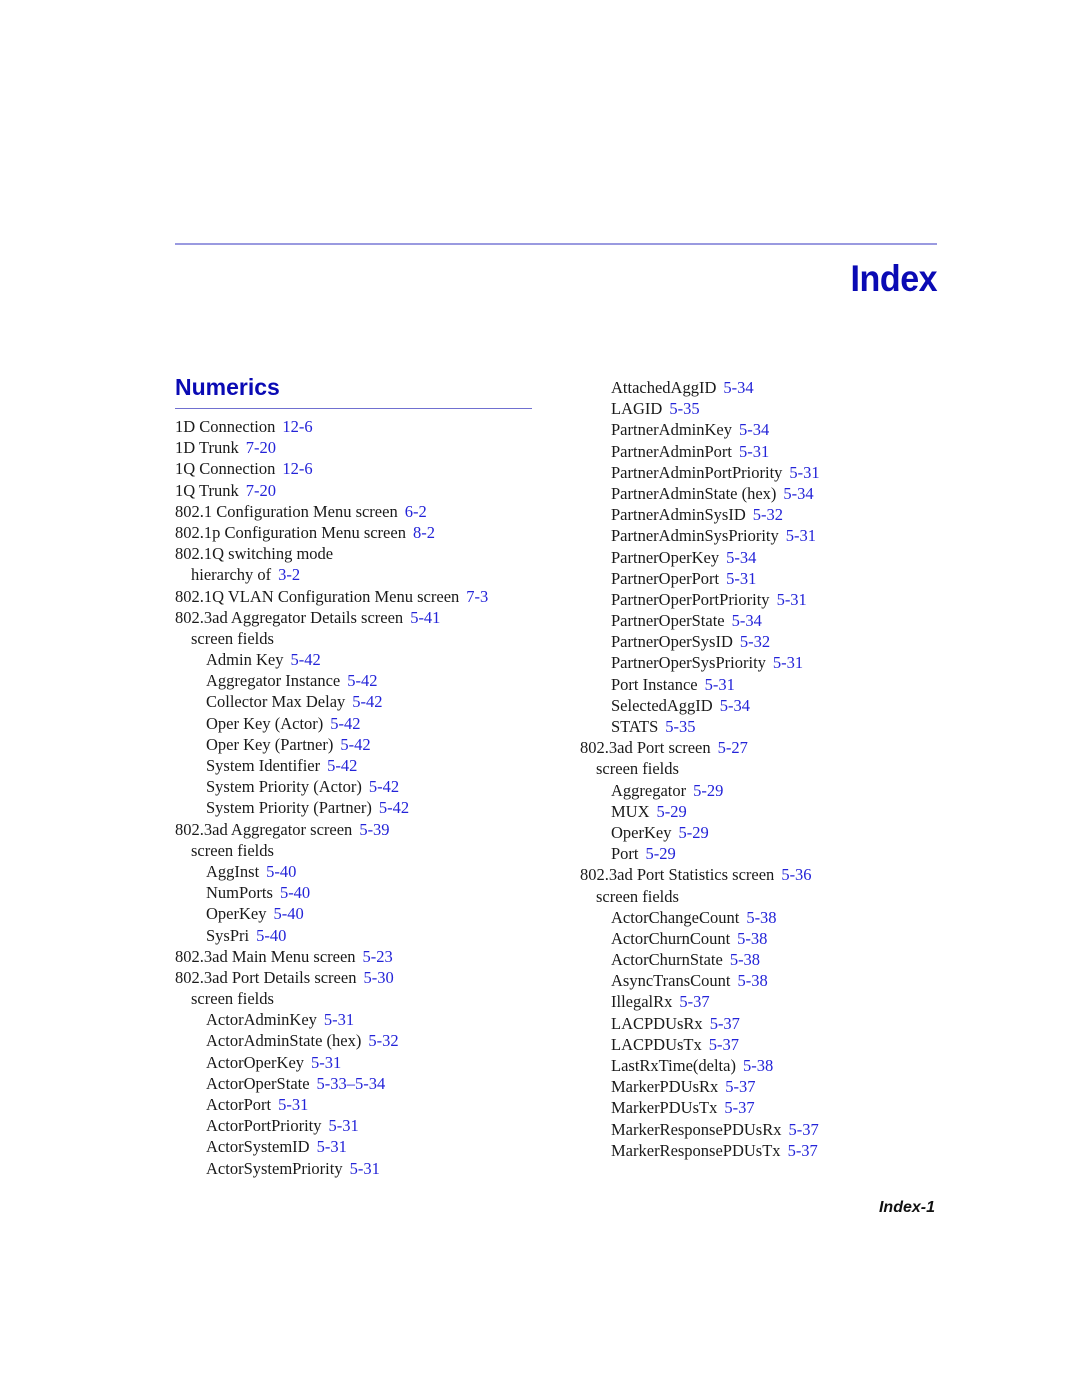 The width and height of the screenshot is (1080, 1397). I want to click on index-entry: 802.1Q switching mode, so click(331, 553).